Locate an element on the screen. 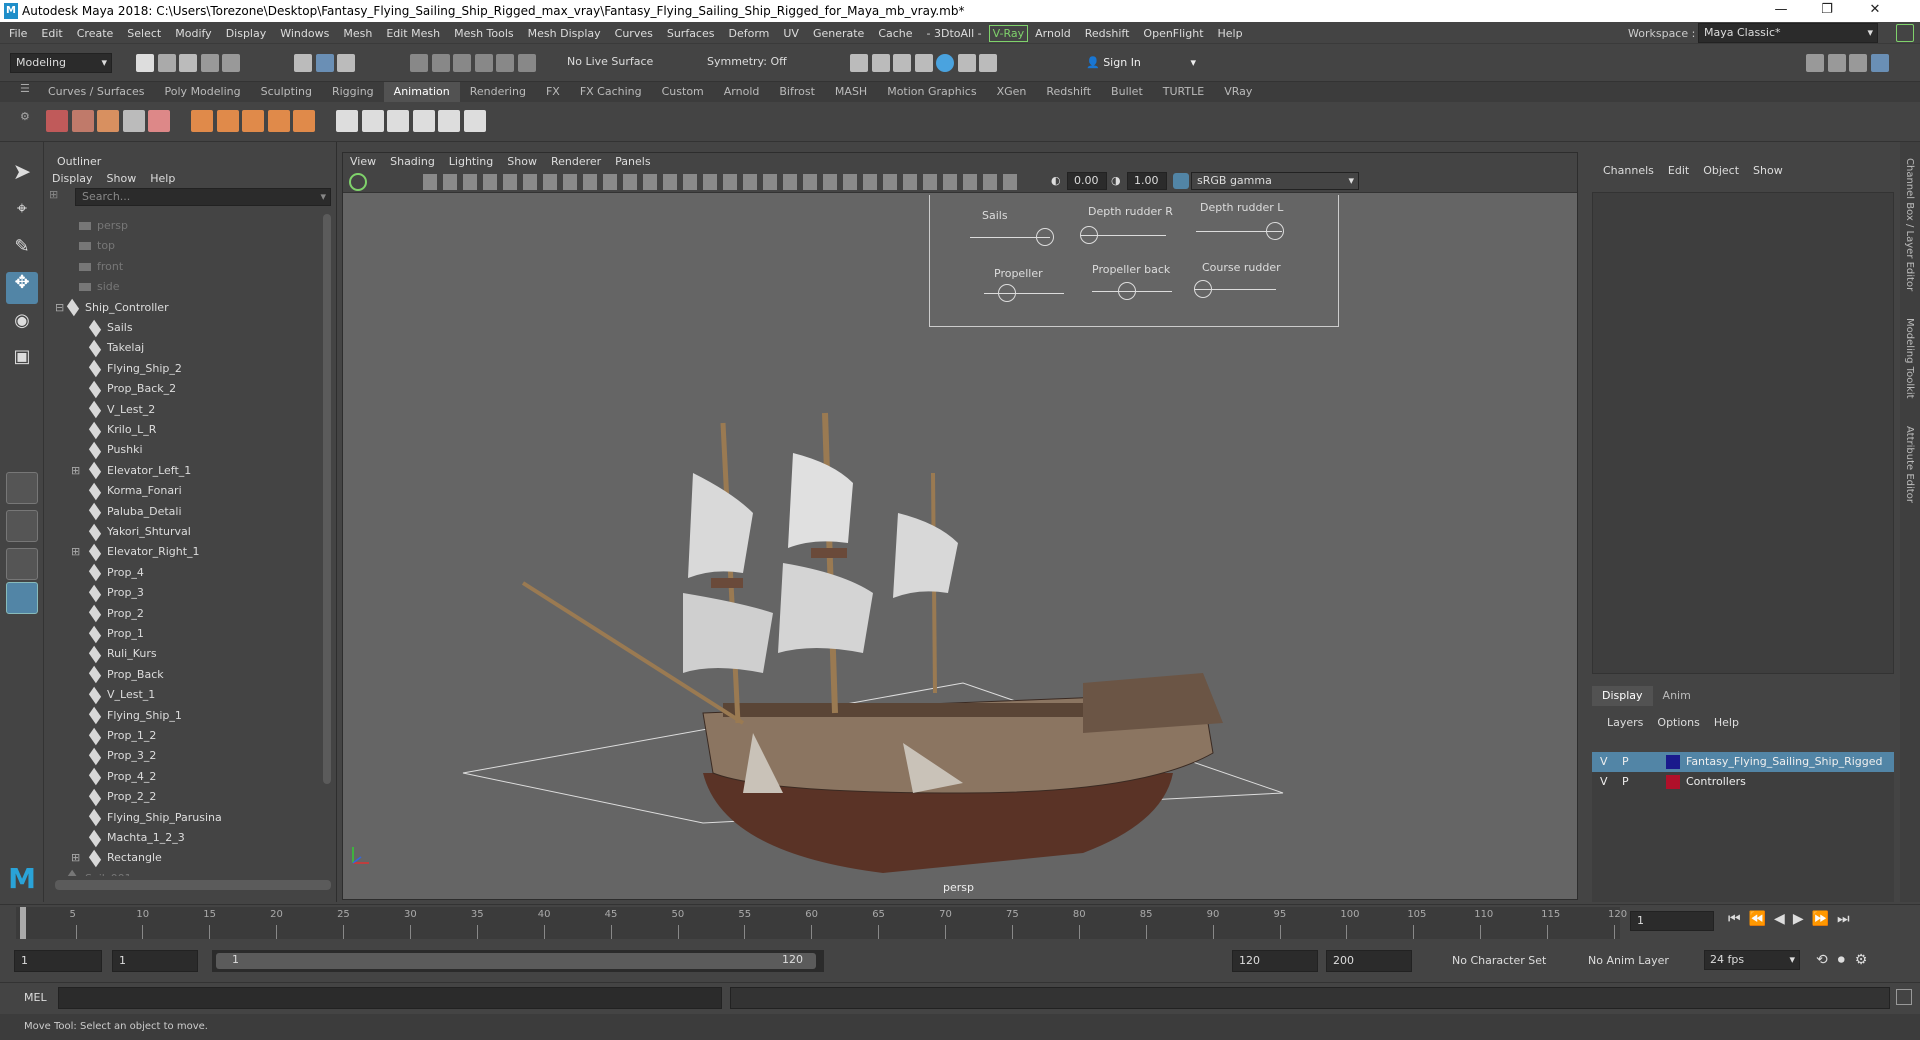  scale-constraint-icon is located at coordinates (449, 121).